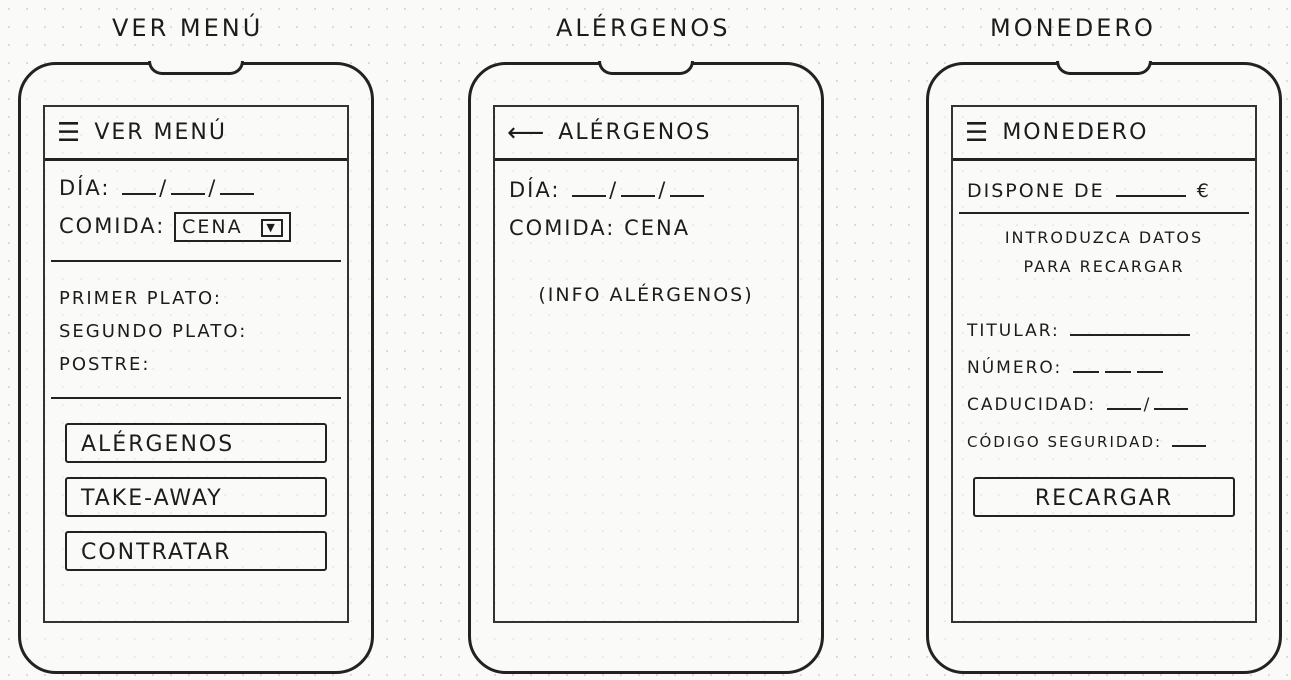 The height and width of the screenshot is (680, 1291). I want to click on codigo-field, so click(1188, 437).